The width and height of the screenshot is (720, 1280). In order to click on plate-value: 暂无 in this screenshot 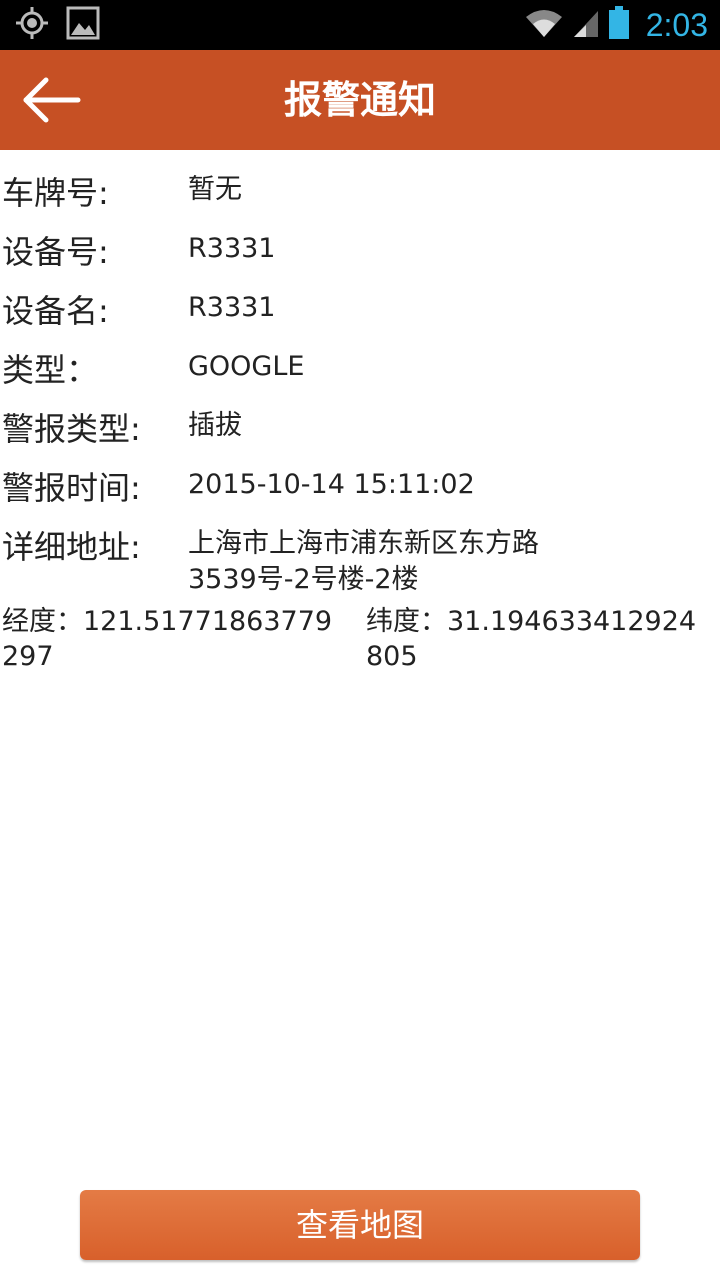, I will do `click(215, 189)`.